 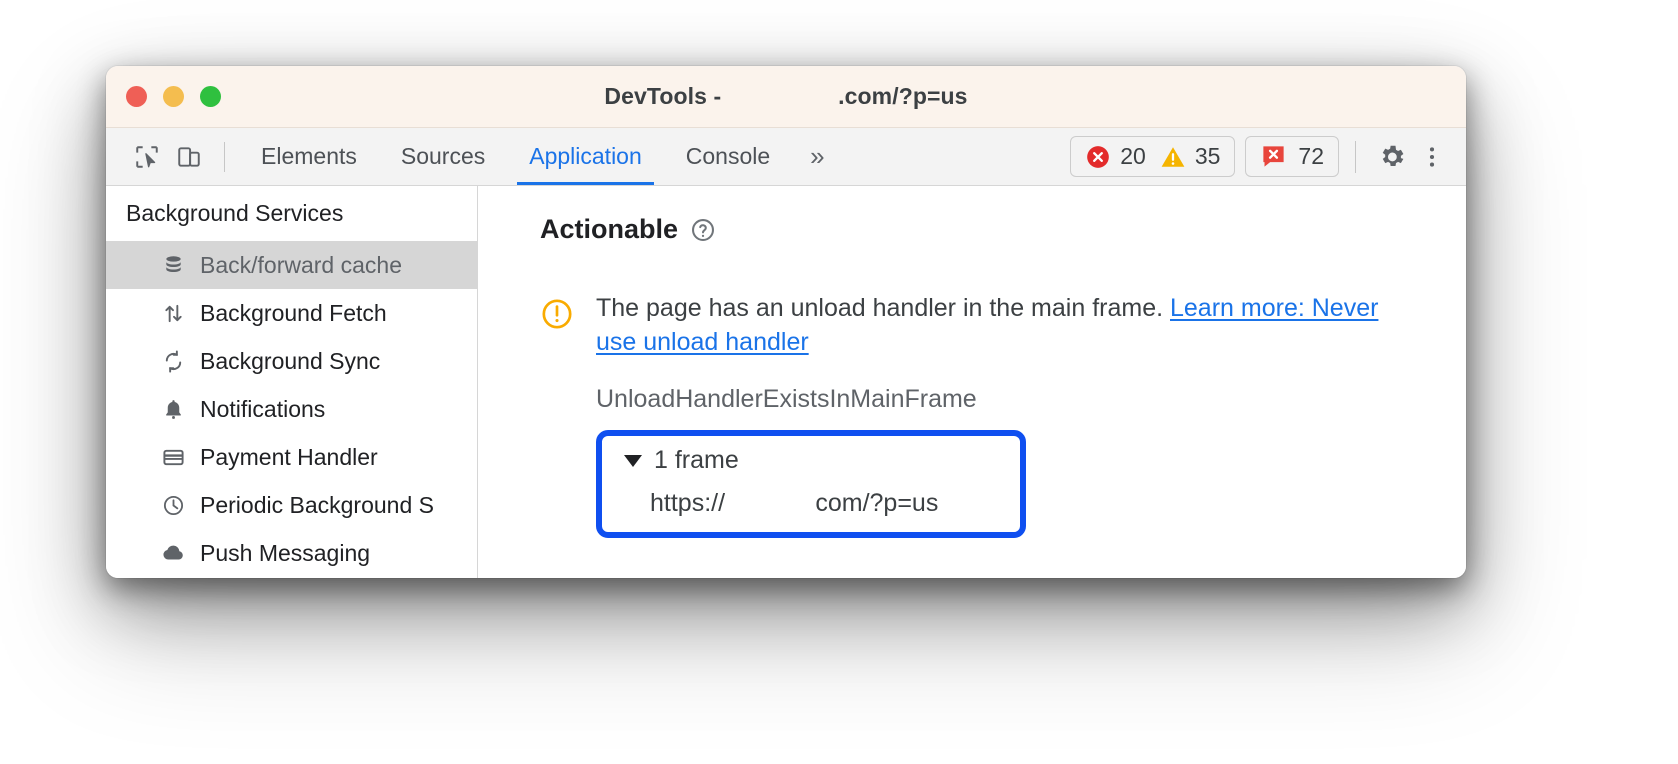 I want to click on sidebar-item-back-forward-cache: Back/forward cache, so click(x=291, y=265).